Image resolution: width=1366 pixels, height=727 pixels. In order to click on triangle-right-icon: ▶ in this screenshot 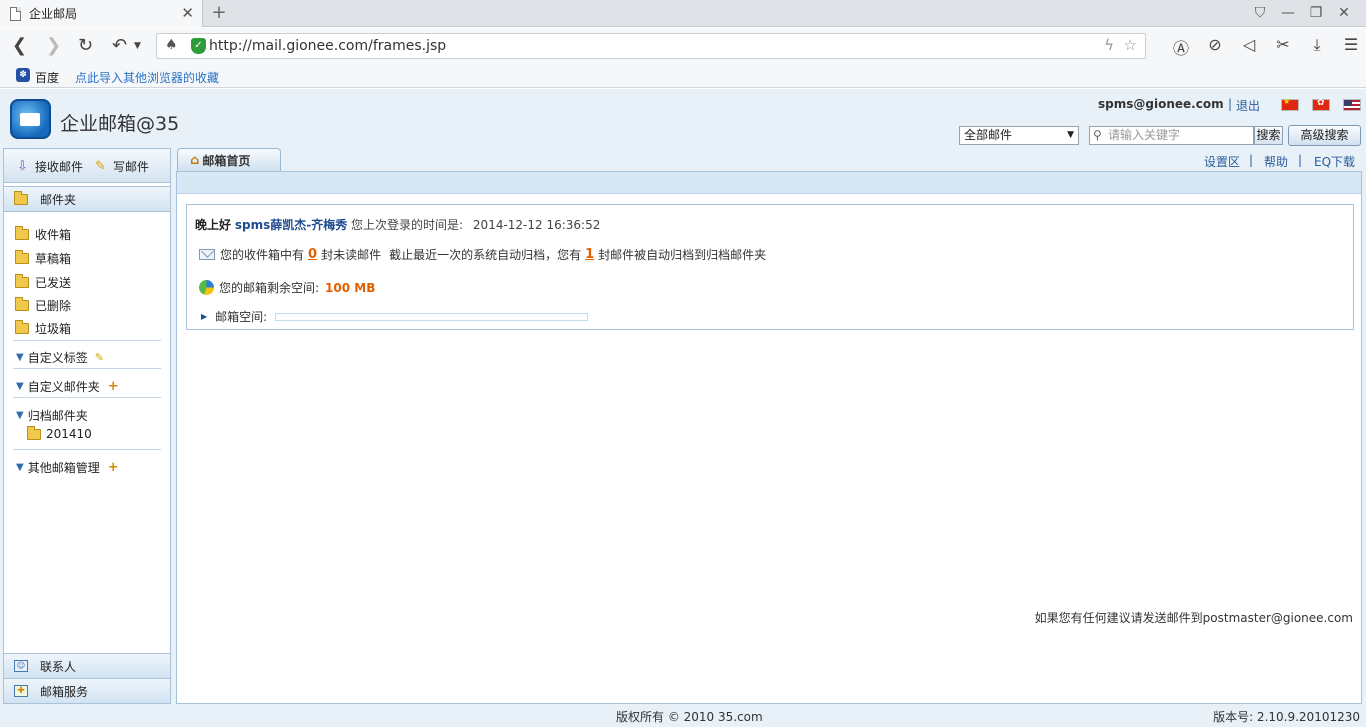, I will do `click(204, 316)`.